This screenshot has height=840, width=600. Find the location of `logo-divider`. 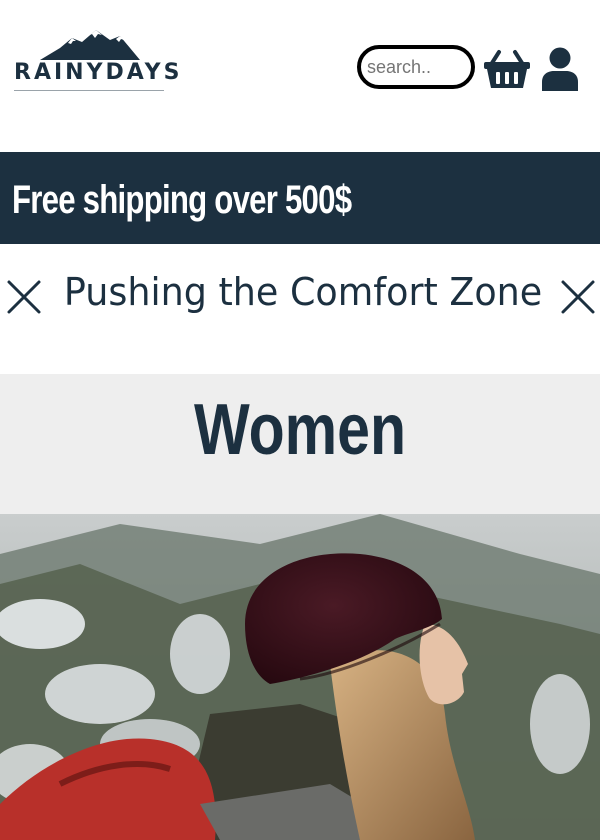

logo-divider is located at coordinates (89, 90).